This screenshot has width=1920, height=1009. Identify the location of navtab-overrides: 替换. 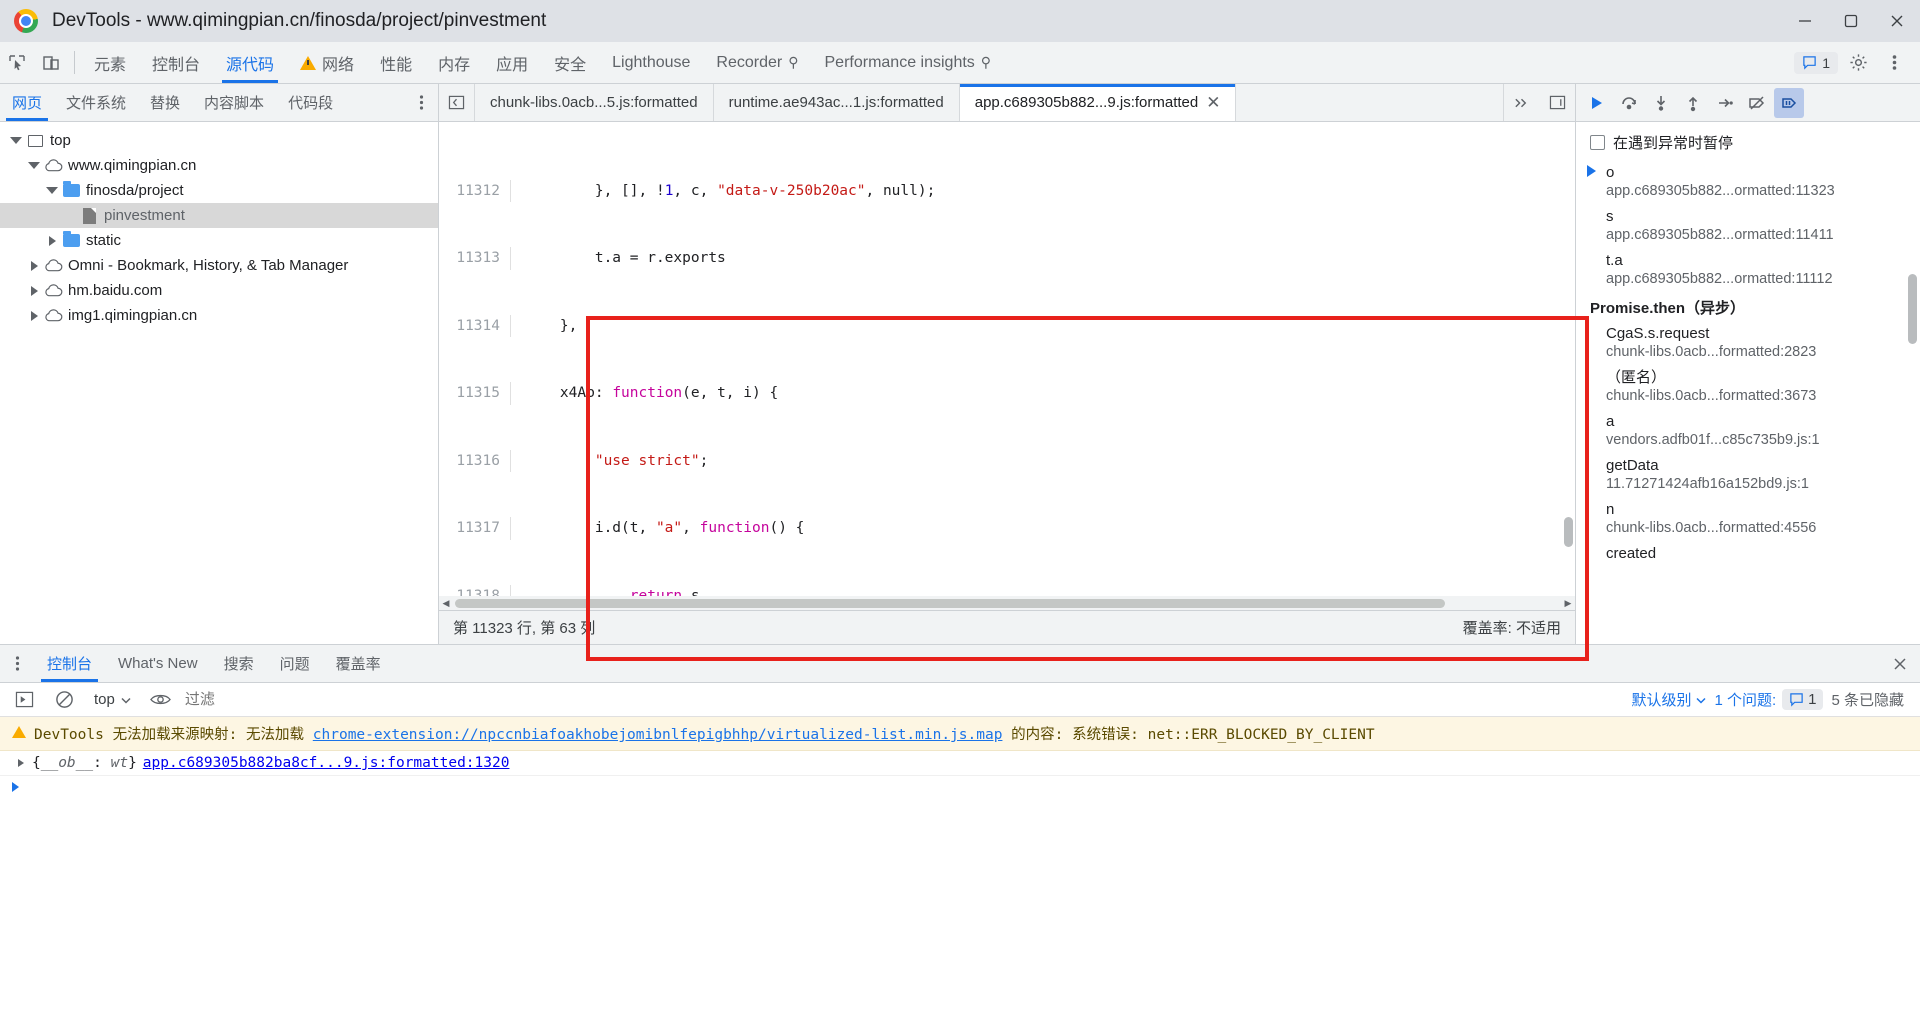
(165, 102).